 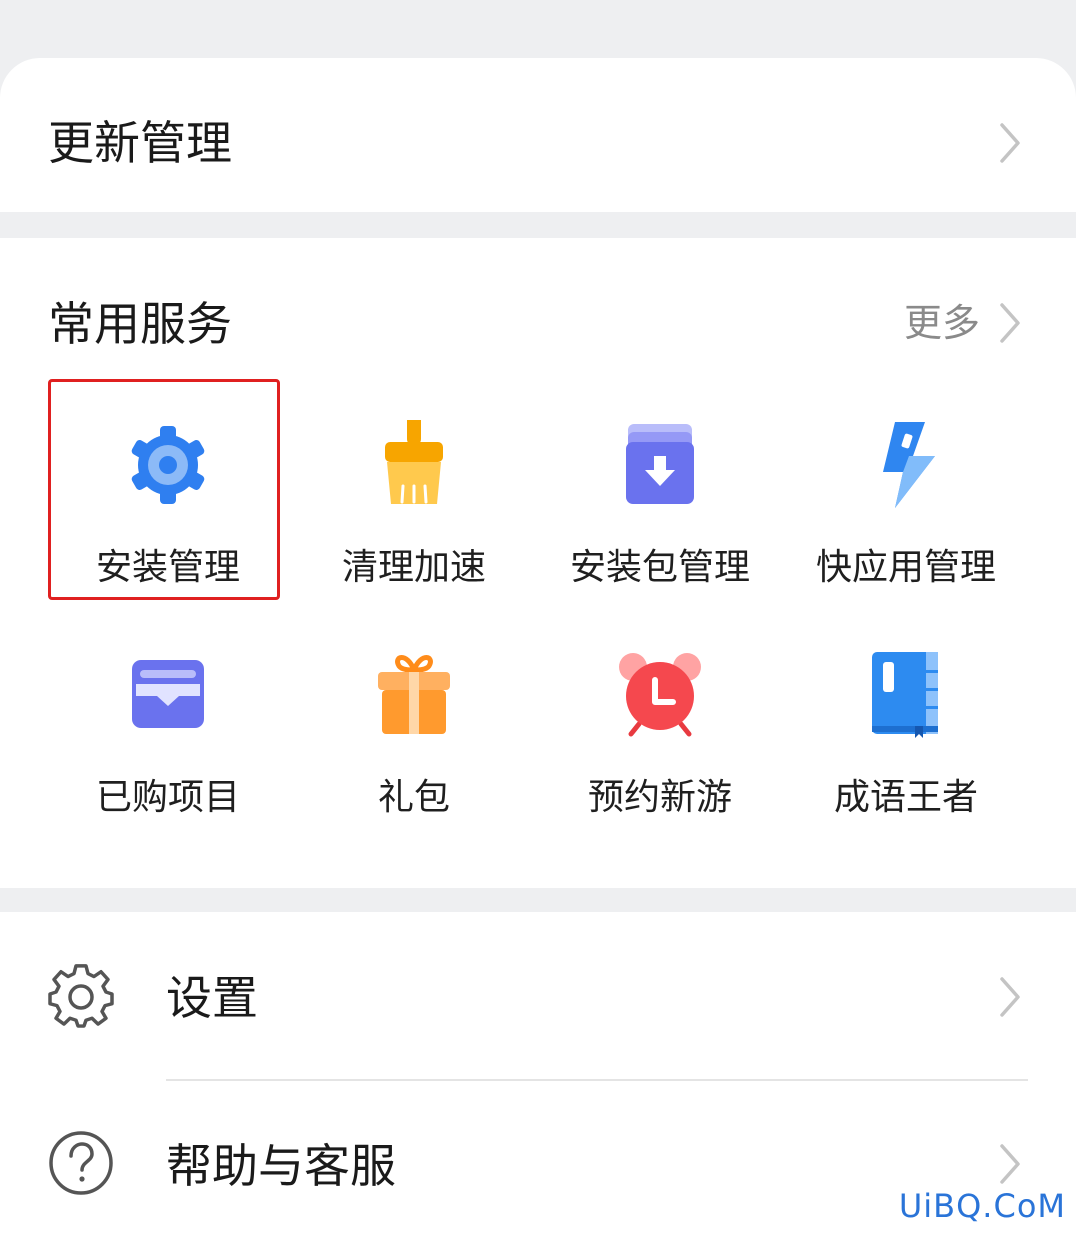 What do you see at coordinates (81, 997) in the screenshot?
I see `settings-gear-icon` at bounding box center [81, 997].